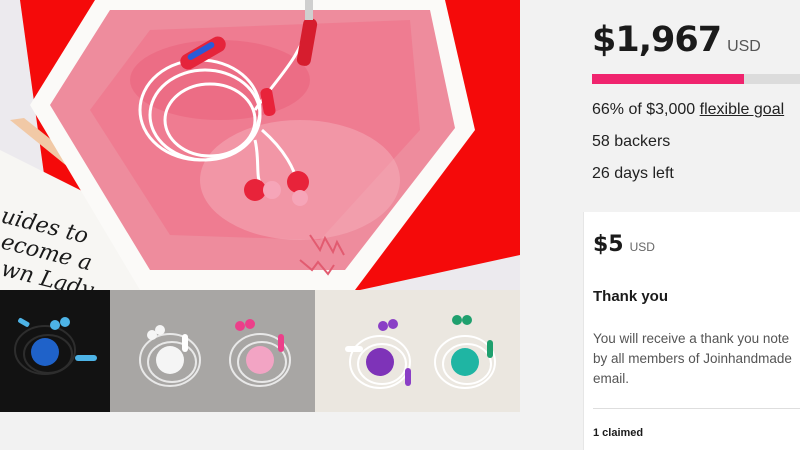 The height and width of the screenshot is (450, 800). I want to click on days-left: 26 days left, so click(633, 173).